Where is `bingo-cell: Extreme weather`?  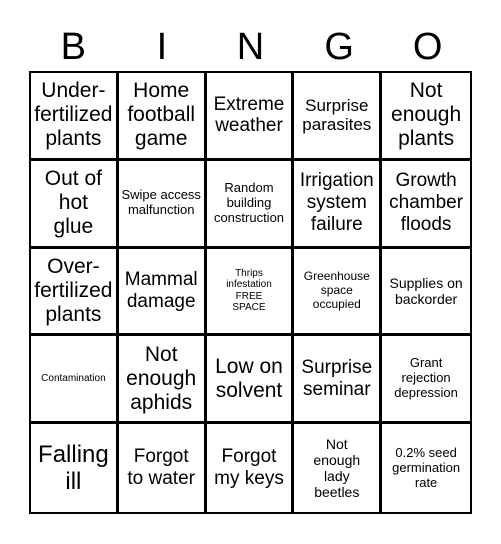 bingo-cell: Extreme weather is located at coordinates (250, 117).